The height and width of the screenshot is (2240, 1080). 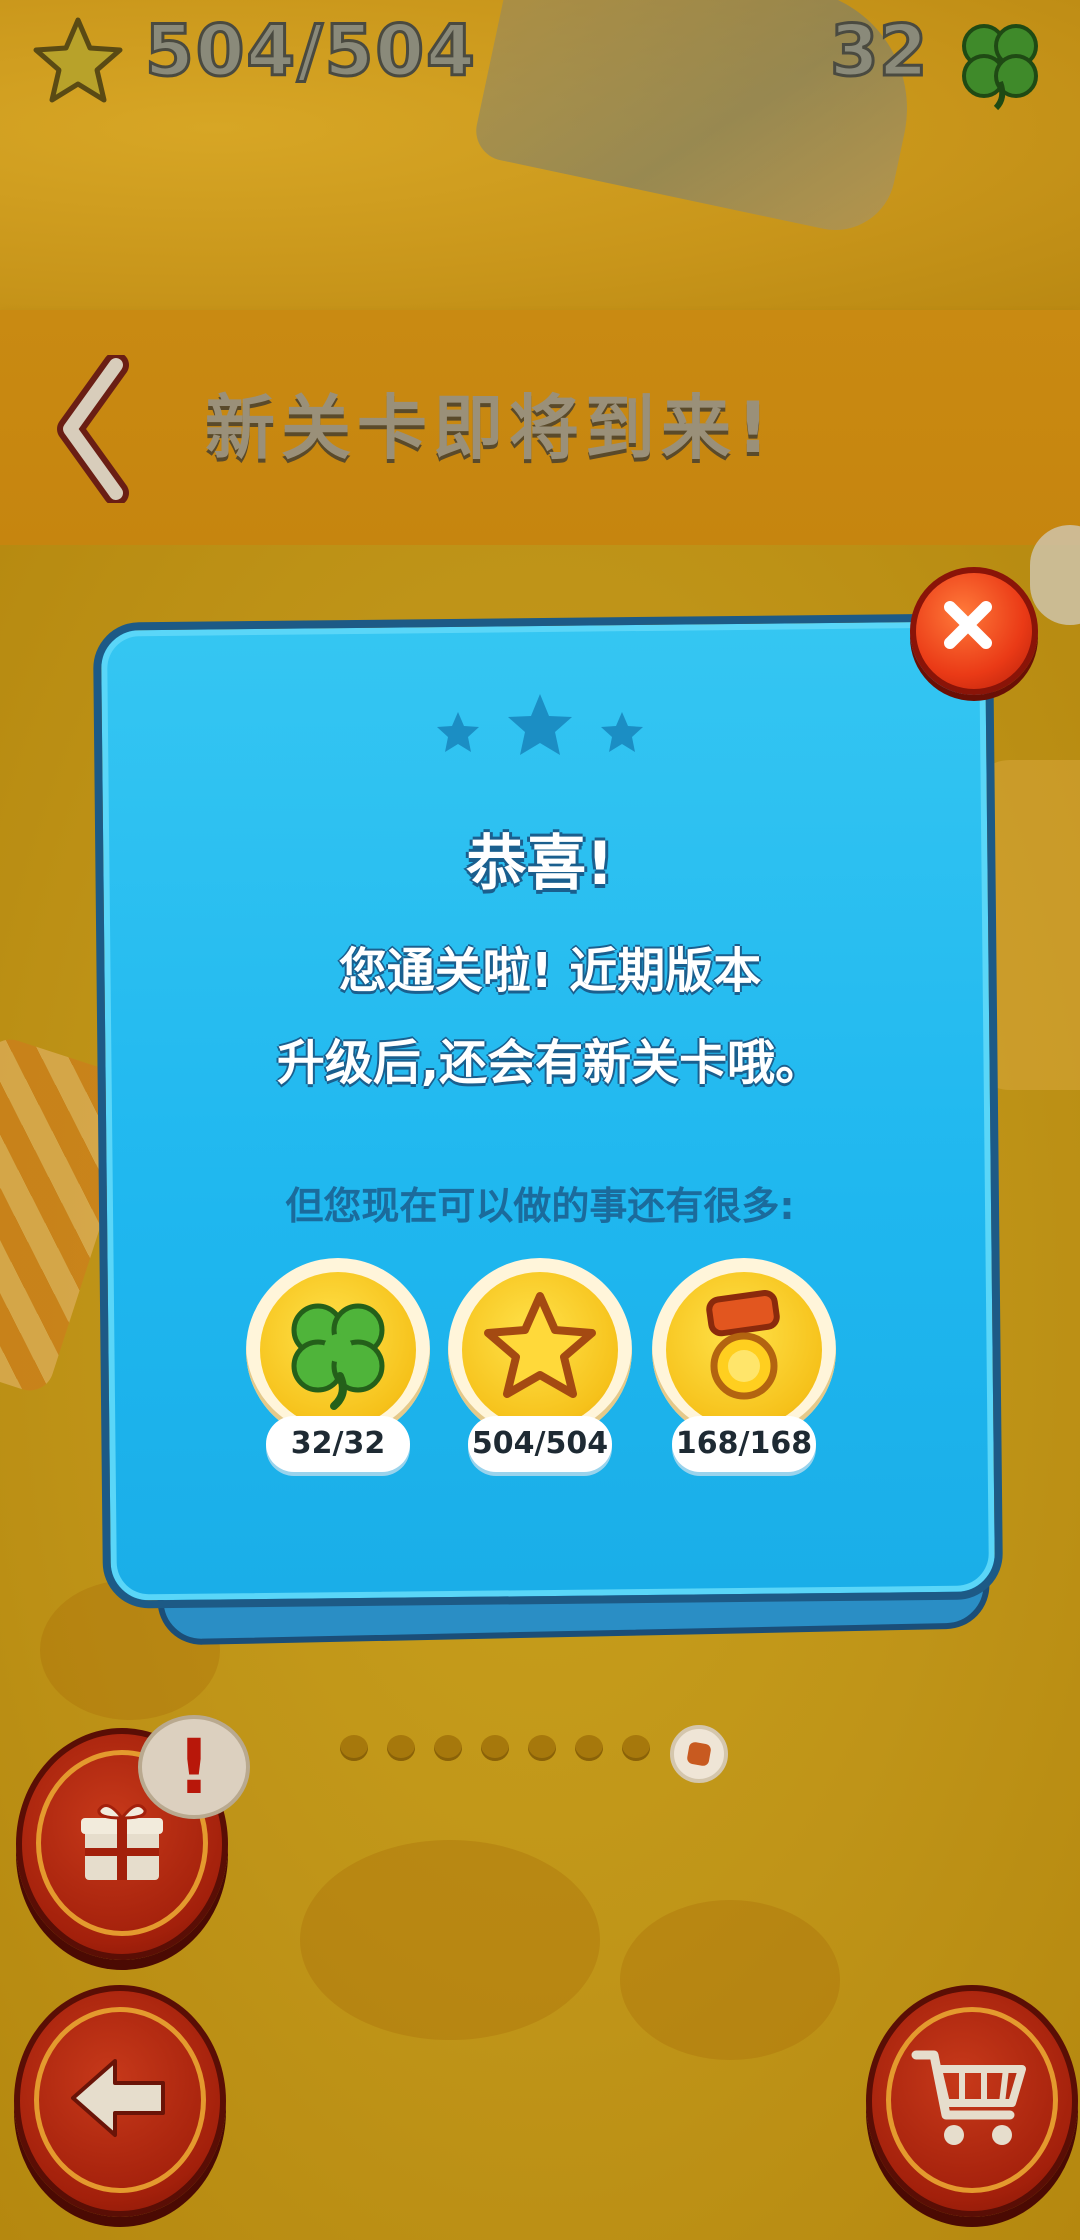 What do you see at coordinates (94, 429) in the screenshot?
I see `chevron-left-icon` at bounding box center [94, 429].